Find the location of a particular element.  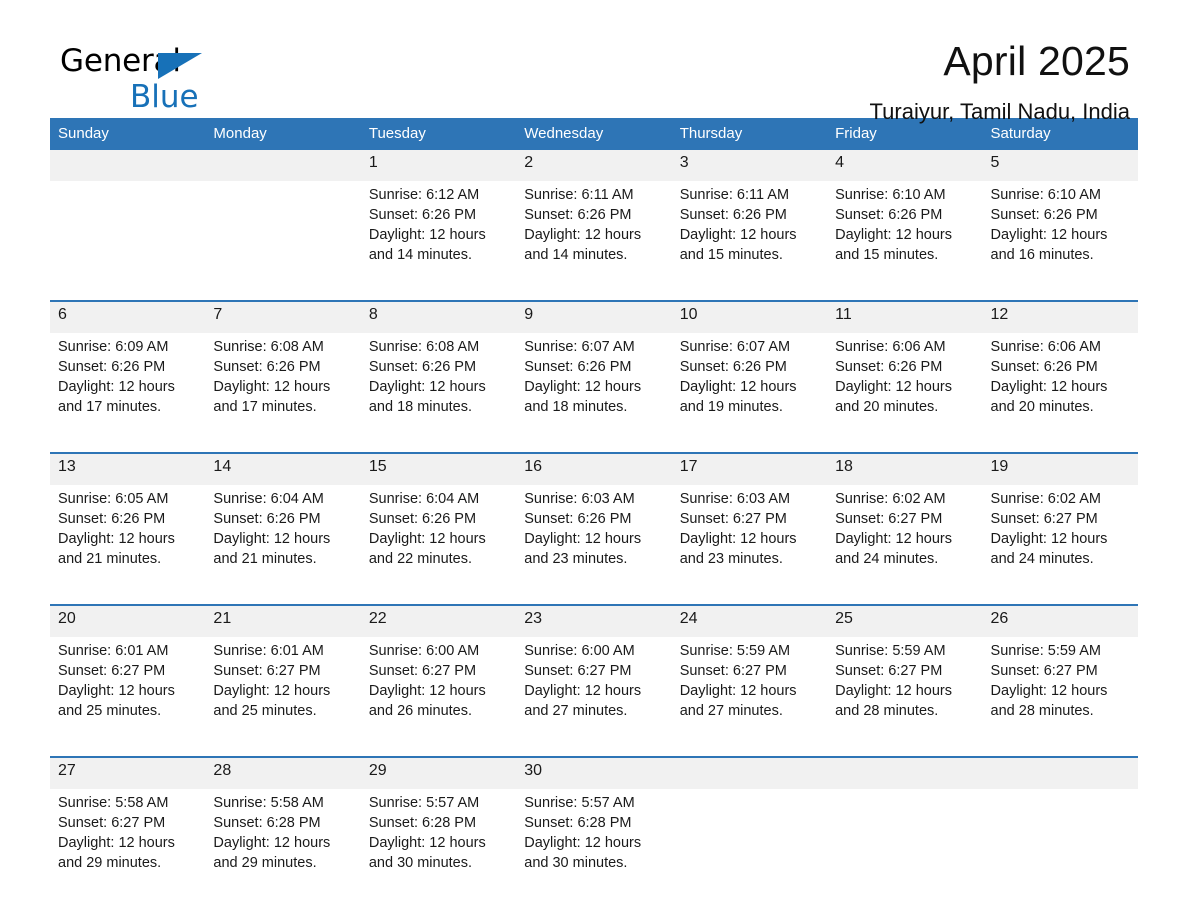

daylight-text-line2: and 14 minutes. is located at coordinates (576, 255).